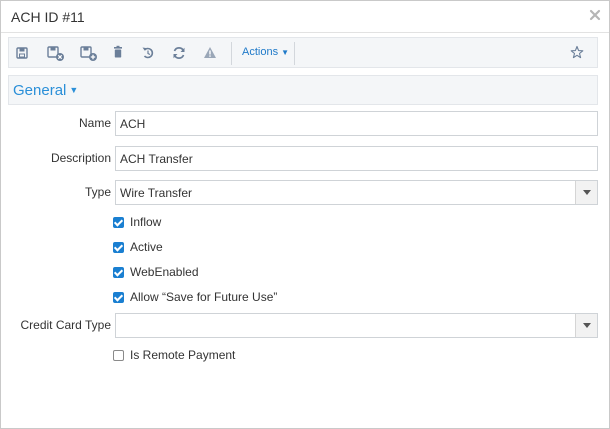 This screenshot has height=429, width=610. I want to click on remote-payment-checkbox, so click(118, 355).